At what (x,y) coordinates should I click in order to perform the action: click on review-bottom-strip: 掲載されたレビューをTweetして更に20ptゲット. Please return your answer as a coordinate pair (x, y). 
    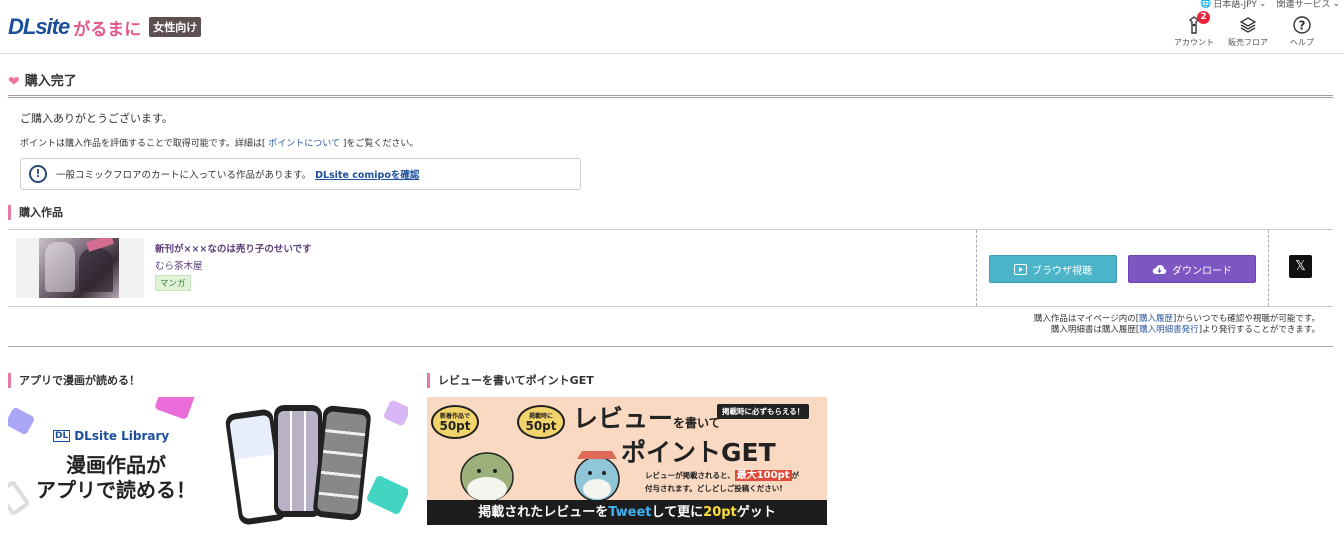
    Looking at the image, I should click on (627, 512).